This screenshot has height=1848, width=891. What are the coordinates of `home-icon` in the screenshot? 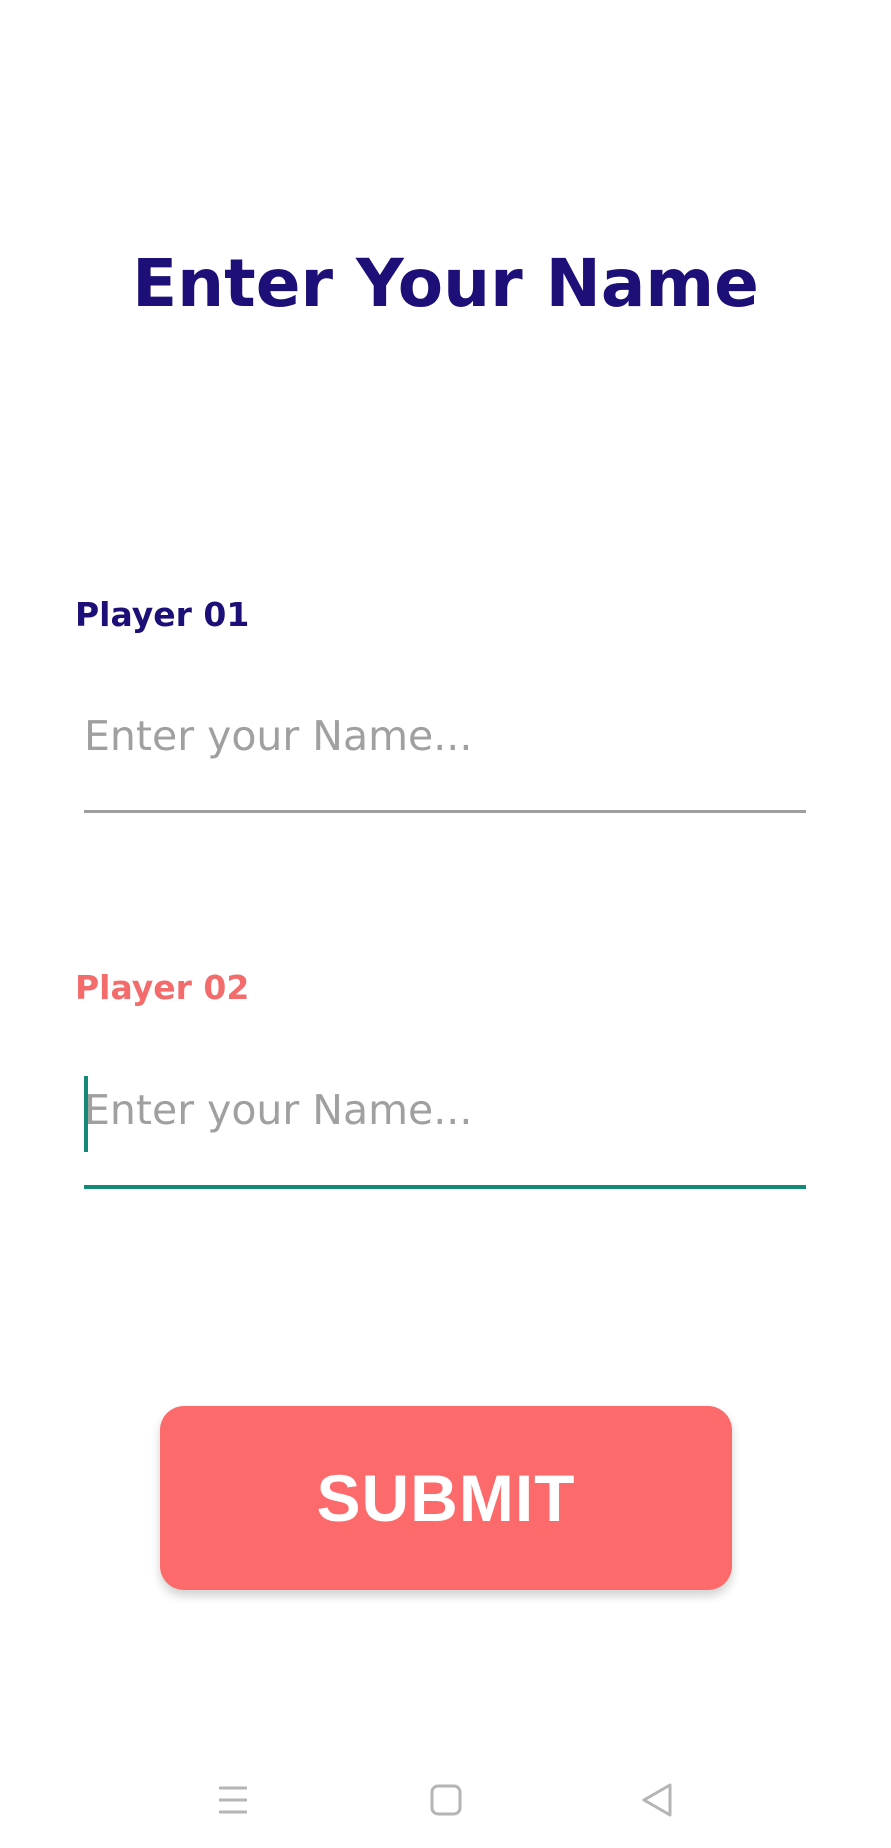 It's located at (446, 1800).